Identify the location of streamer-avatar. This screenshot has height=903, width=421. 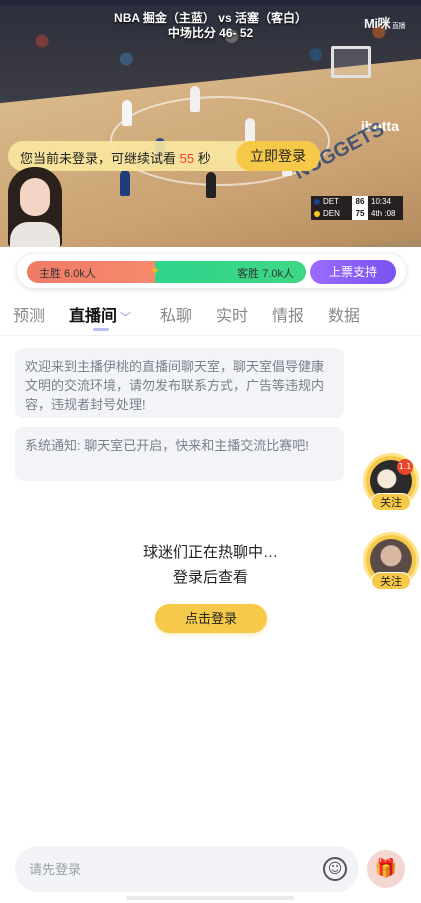
(36, 205).